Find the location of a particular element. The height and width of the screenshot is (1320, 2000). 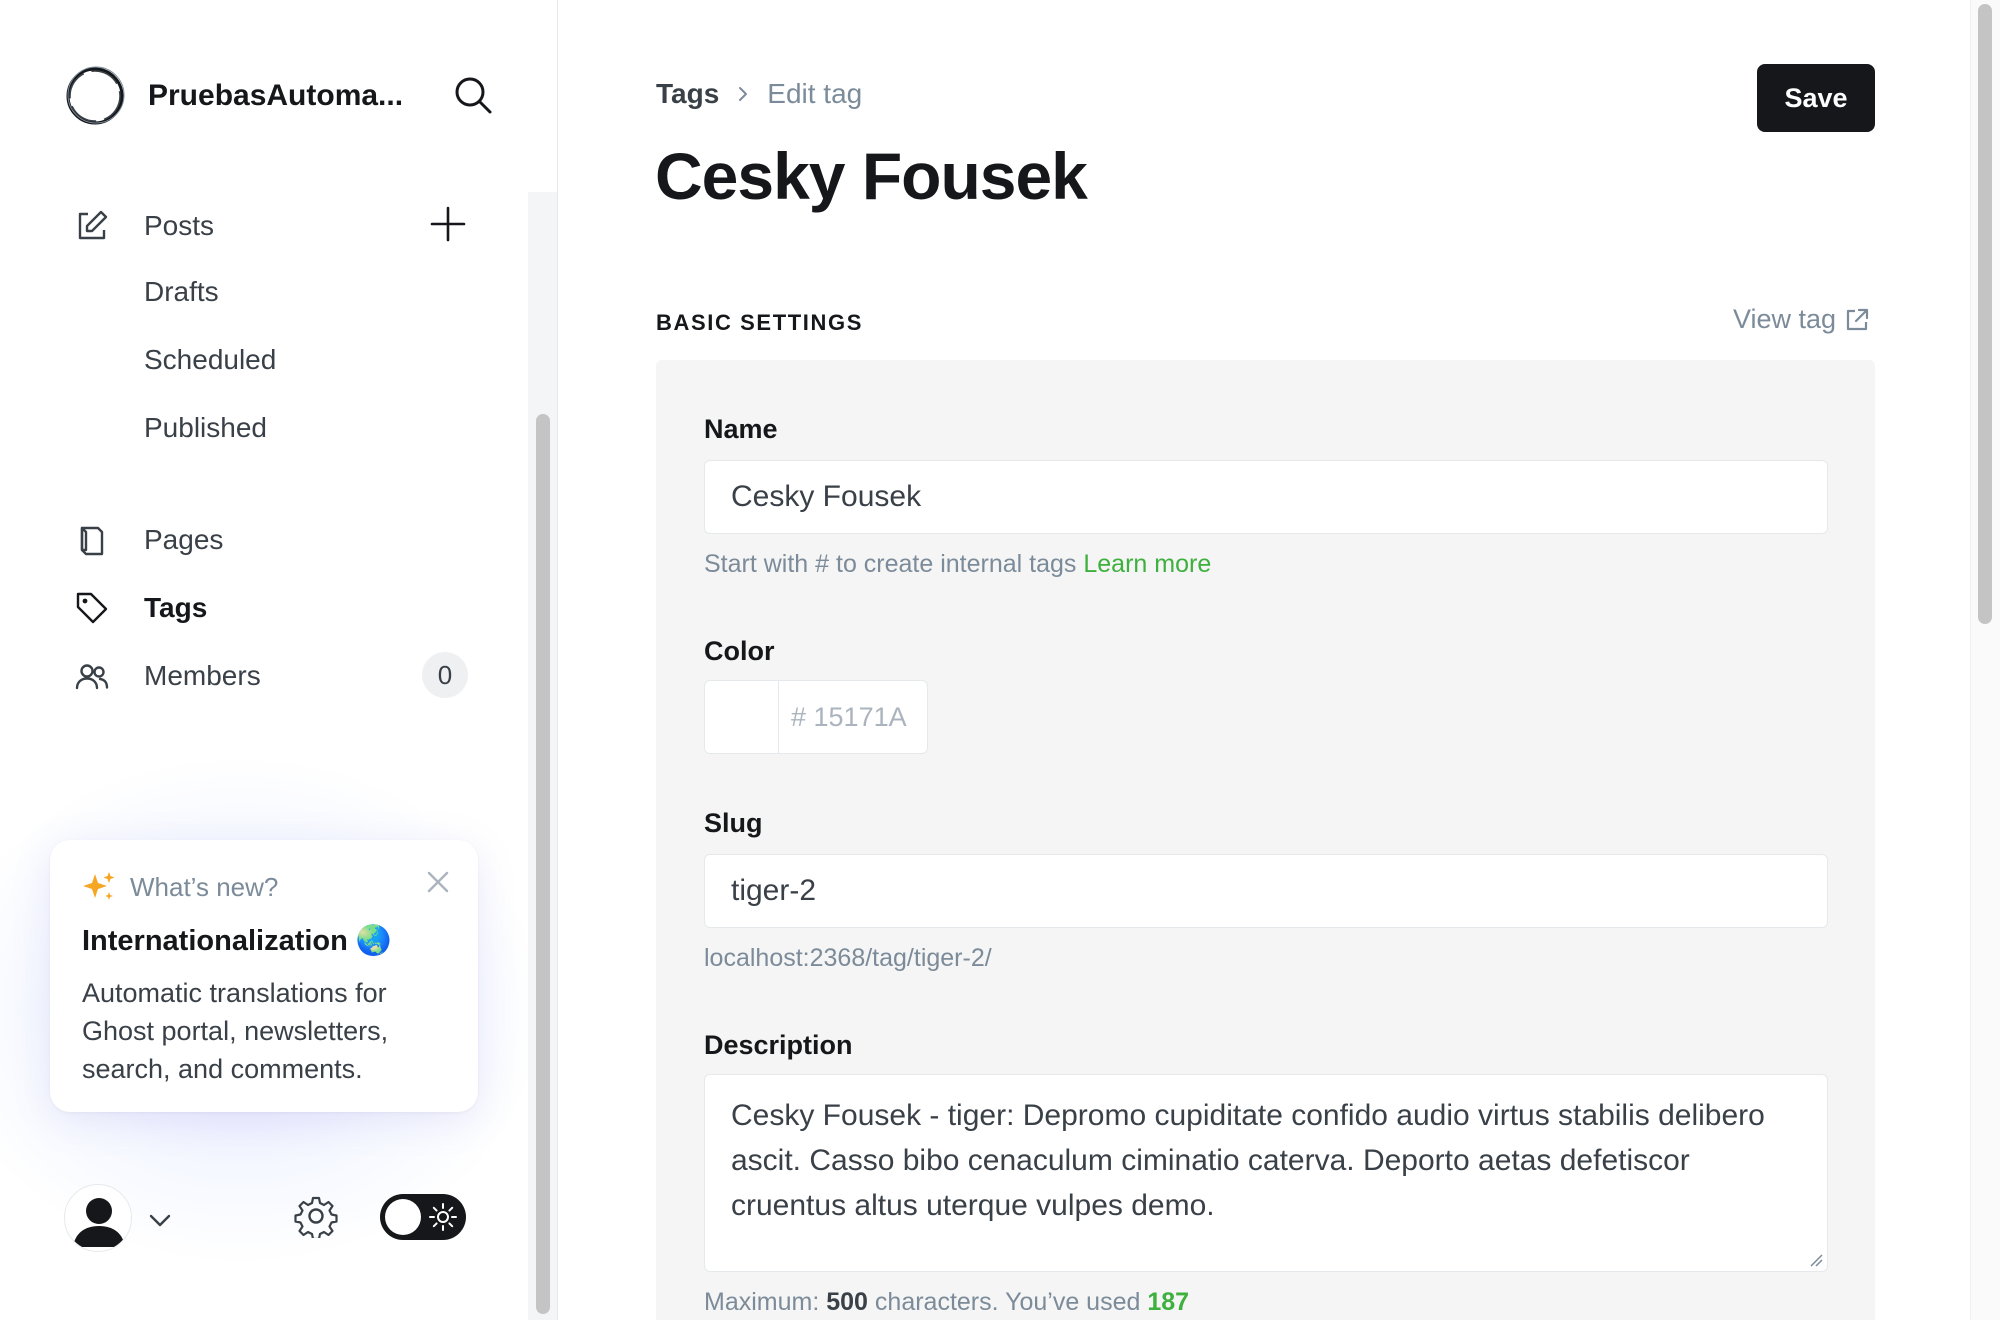

description-label: Description is located at coordinates (778, 1045).